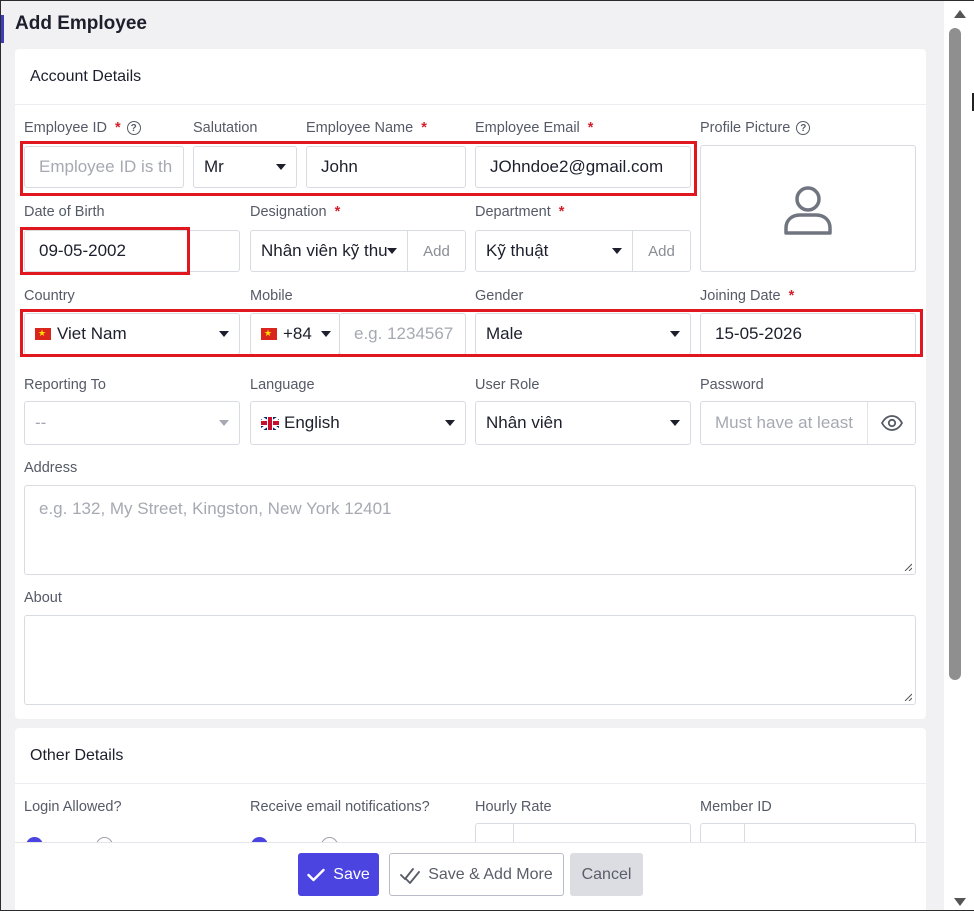  I want to click on mobile-country-code-select: +84, so click(295, 334).